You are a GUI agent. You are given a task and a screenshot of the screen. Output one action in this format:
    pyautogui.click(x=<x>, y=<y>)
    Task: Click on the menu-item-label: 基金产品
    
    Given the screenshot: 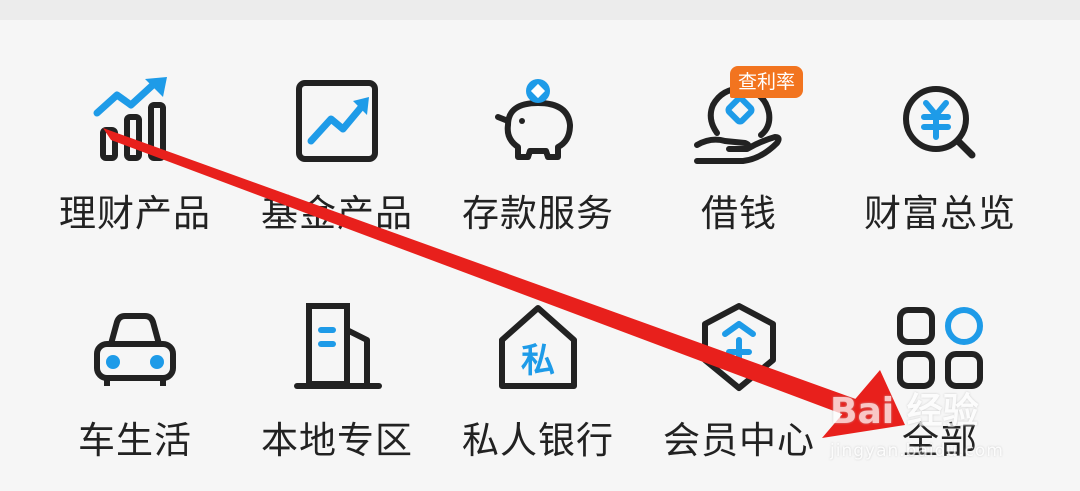 What is the action you would take?
    pyautogui.click(x=337, y=213)
    